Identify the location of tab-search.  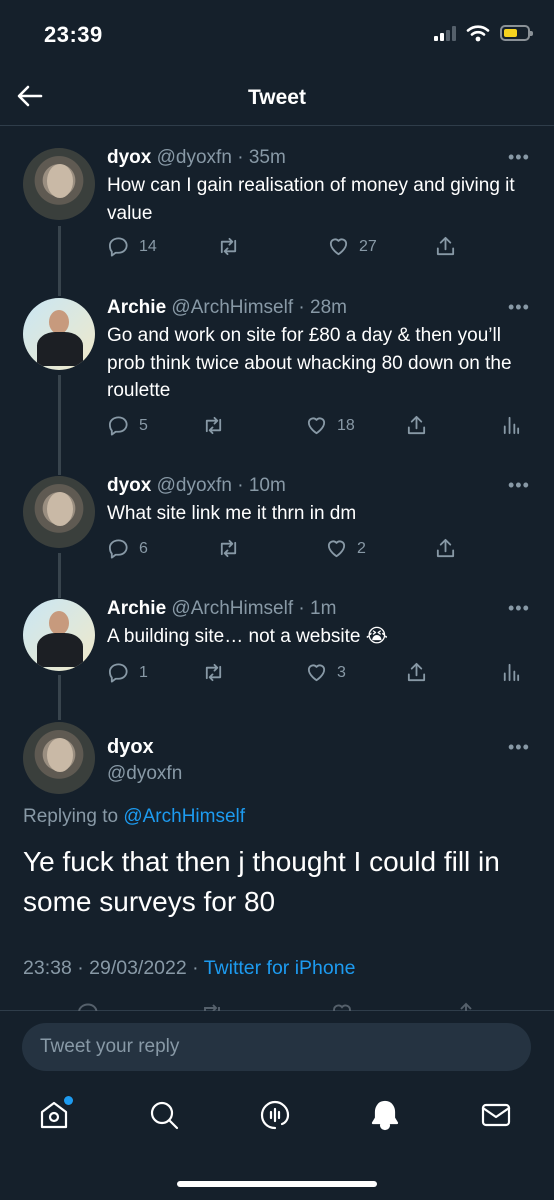
(167, 1118).